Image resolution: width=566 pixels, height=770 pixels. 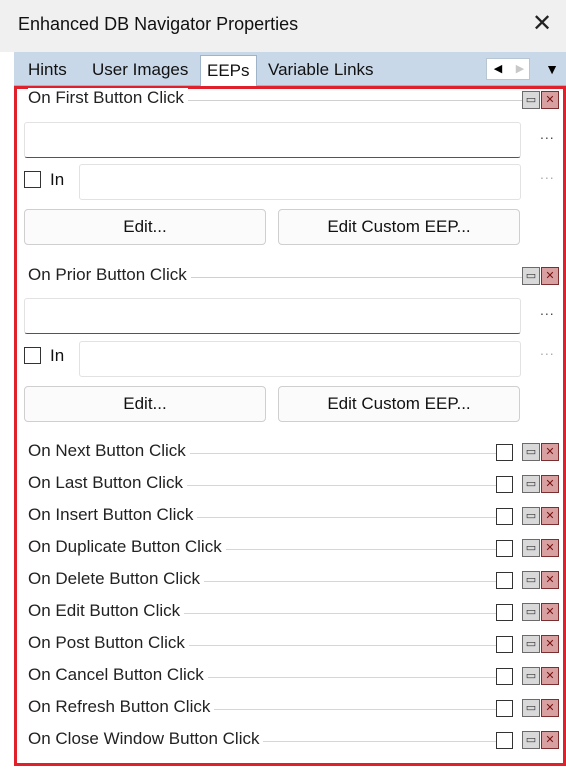 I want to click on group-header: On Prior Button Click, so click(x=280, y=277).